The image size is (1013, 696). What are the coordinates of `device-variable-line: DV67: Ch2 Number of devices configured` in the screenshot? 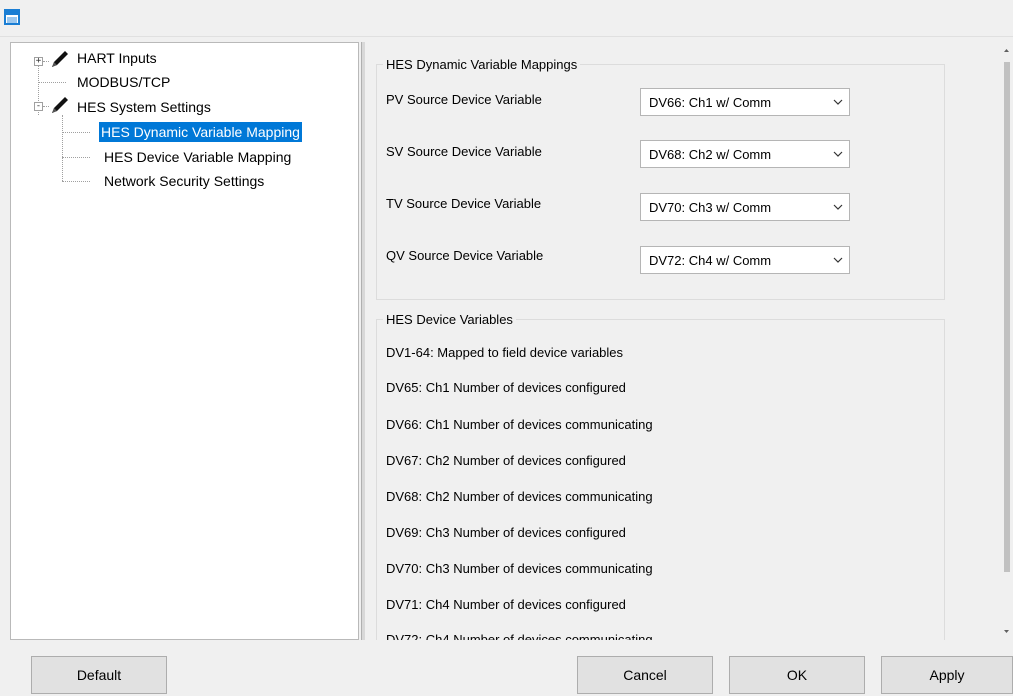 It's located at (506, 460).